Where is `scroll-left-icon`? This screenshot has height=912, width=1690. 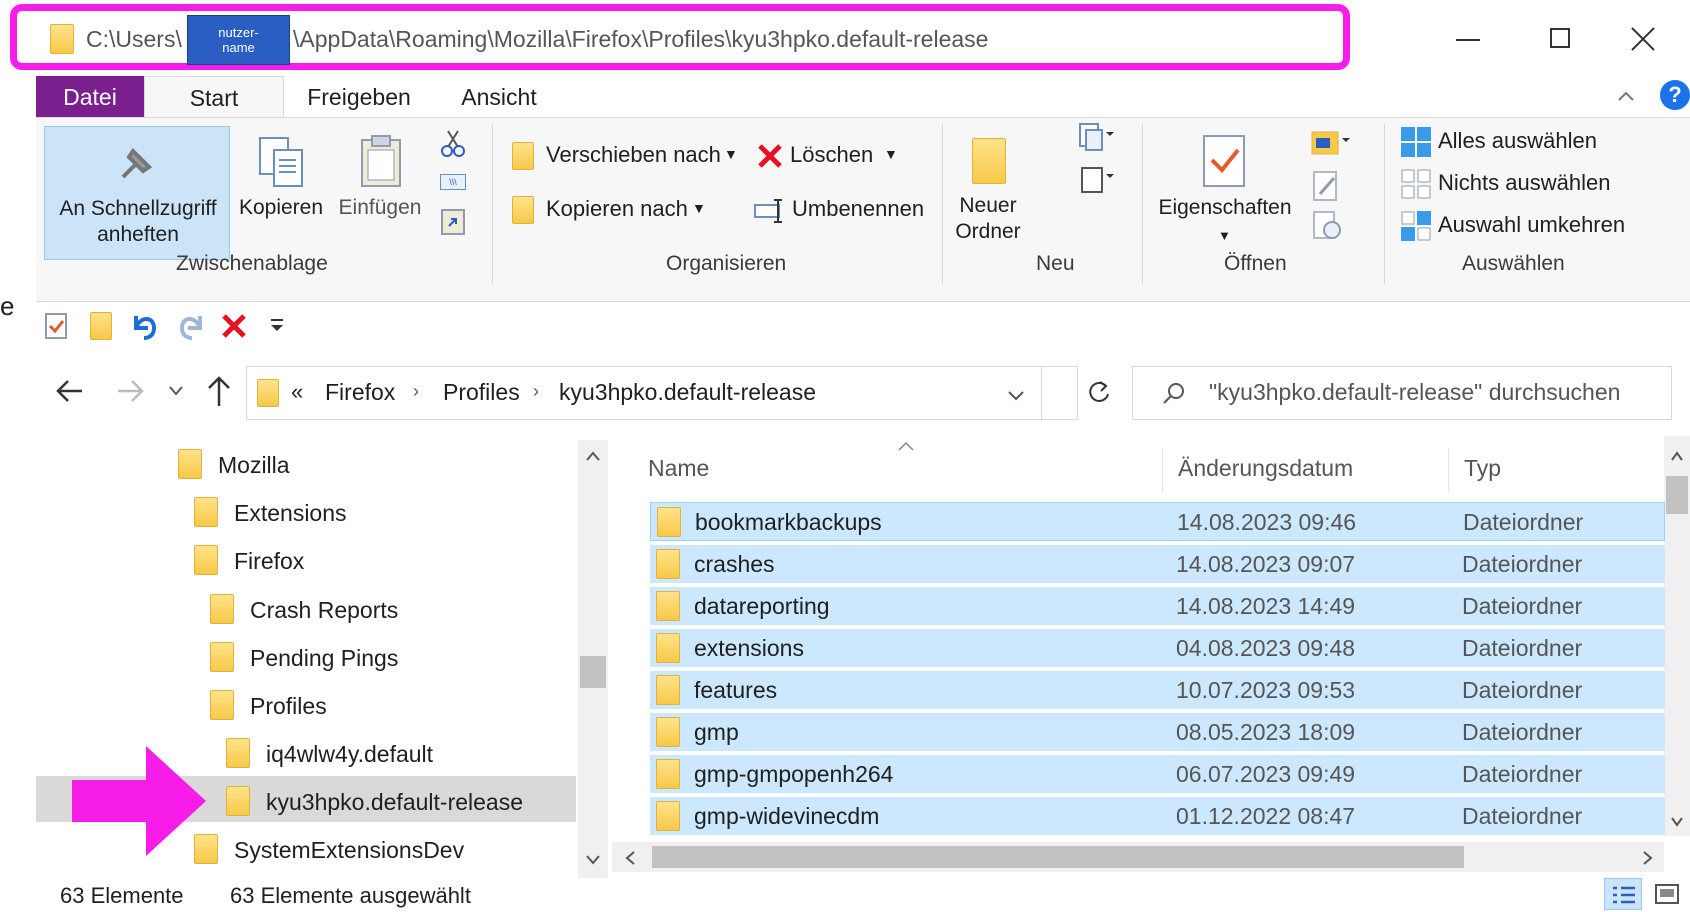
scroll-left-icon is located at coordinates (630, 858).